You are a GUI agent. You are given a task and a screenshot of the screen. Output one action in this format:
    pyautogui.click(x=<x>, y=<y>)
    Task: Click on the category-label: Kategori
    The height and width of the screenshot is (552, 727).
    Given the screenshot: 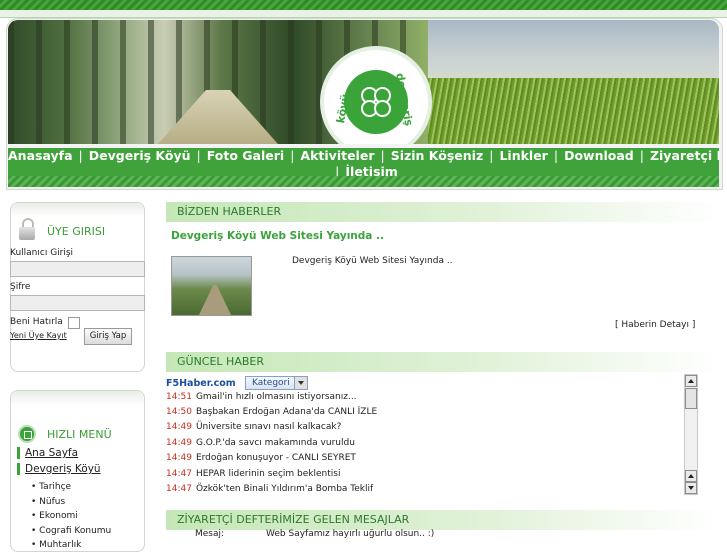 What is the action you would take?
    pyautogui.click(x=271, y=383)
    